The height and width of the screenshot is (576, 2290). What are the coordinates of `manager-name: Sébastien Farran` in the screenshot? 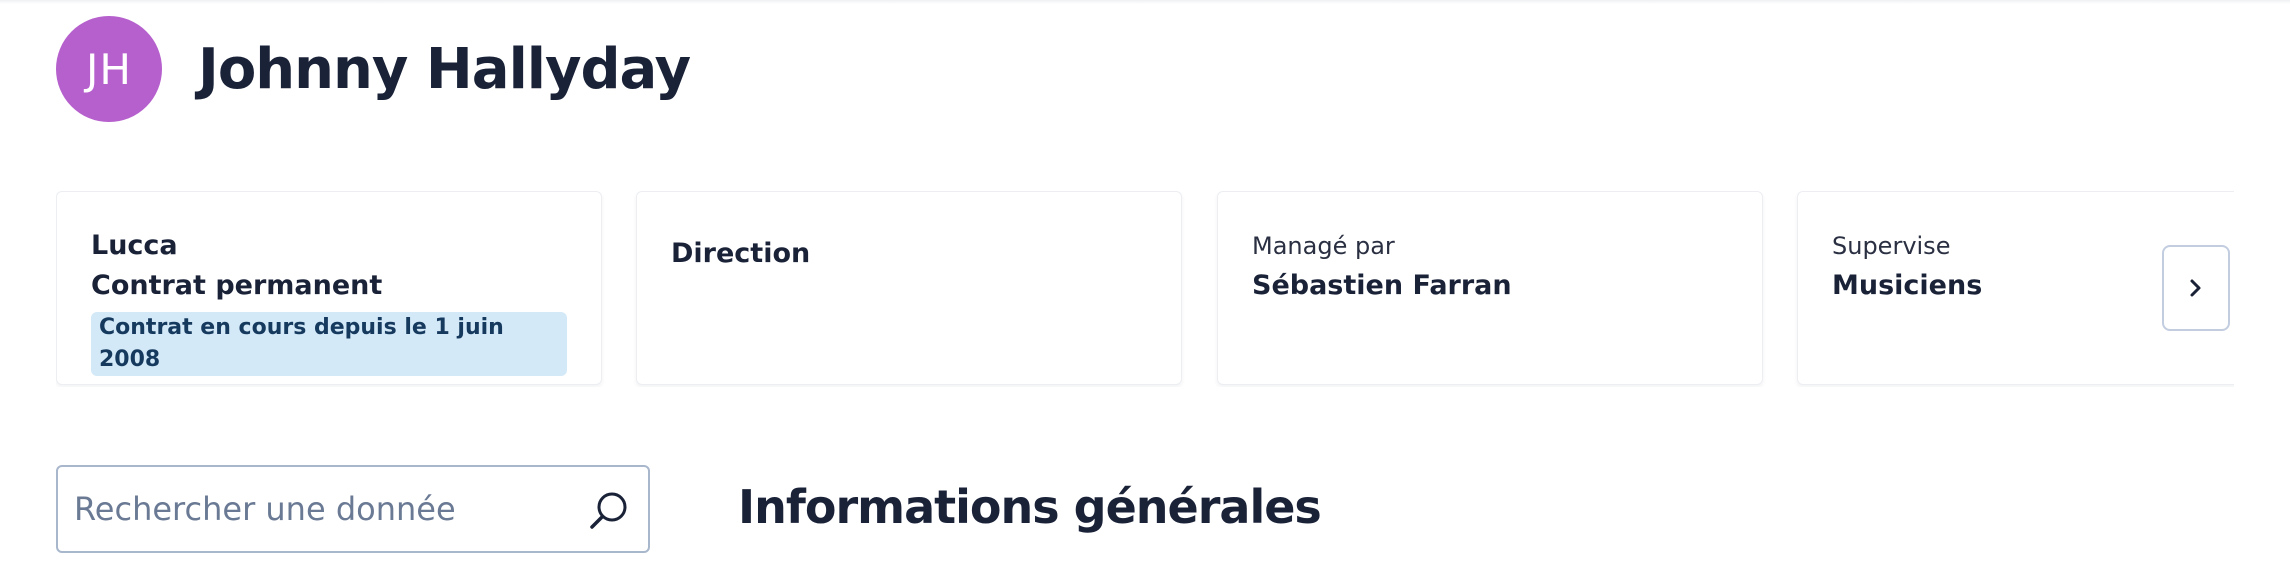 It's located at (1490, 286).